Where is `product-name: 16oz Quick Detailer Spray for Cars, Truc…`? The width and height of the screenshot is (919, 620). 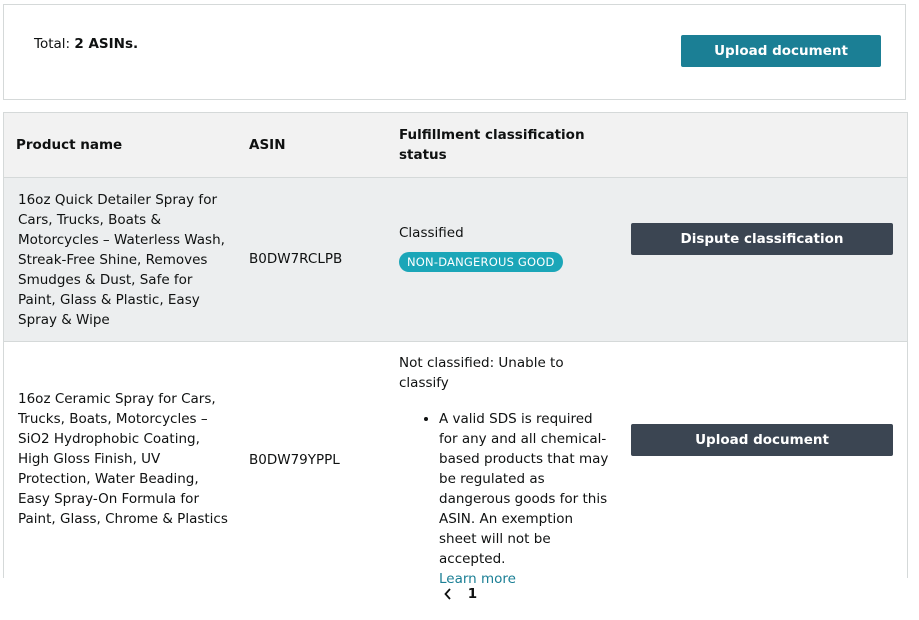 product-name: 16oz Quick Detailer Spray for Cars, Truc… is located at coordinates (121, 260).